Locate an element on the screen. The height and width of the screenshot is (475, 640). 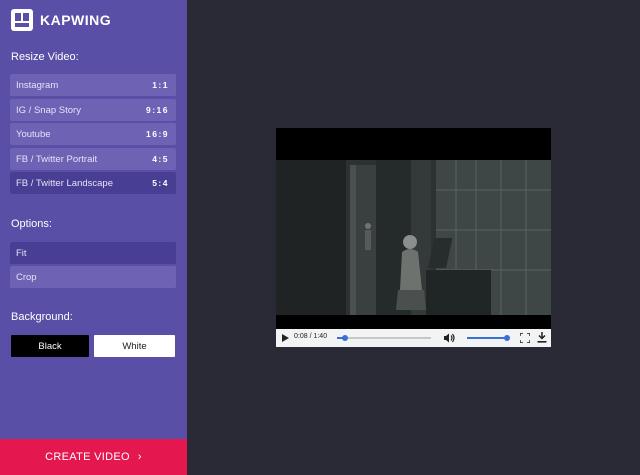
volume-icon is located at coordinates (449, 338).